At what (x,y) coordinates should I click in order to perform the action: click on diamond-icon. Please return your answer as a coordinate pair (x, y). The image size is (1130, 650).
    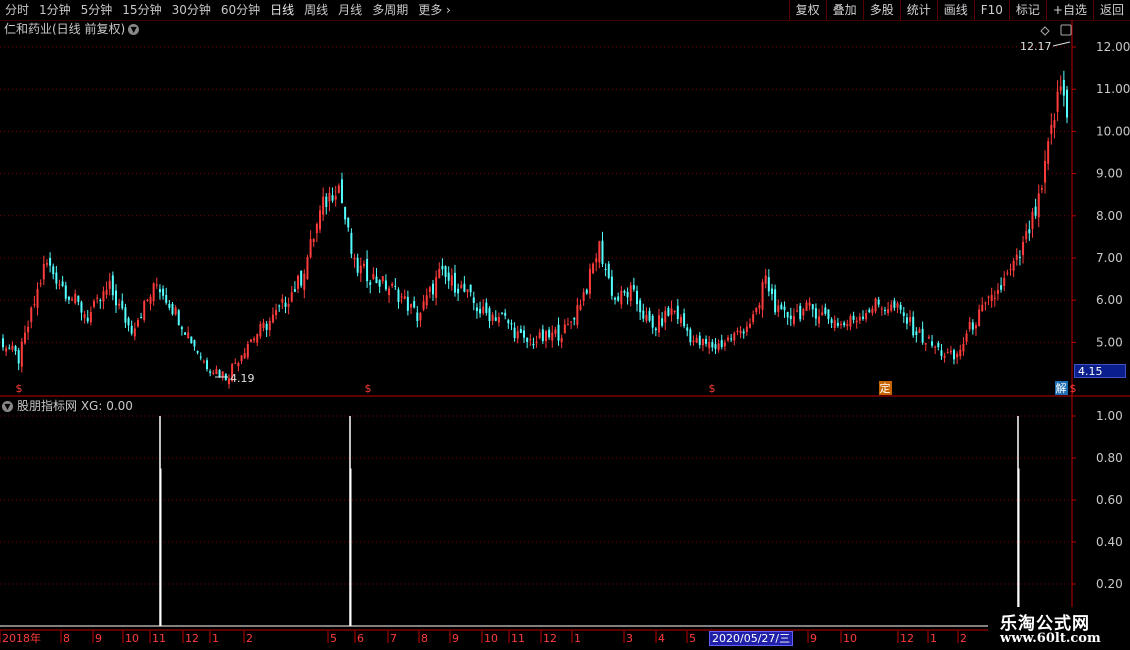
    Looking at the image, I should click on (1045, 31).